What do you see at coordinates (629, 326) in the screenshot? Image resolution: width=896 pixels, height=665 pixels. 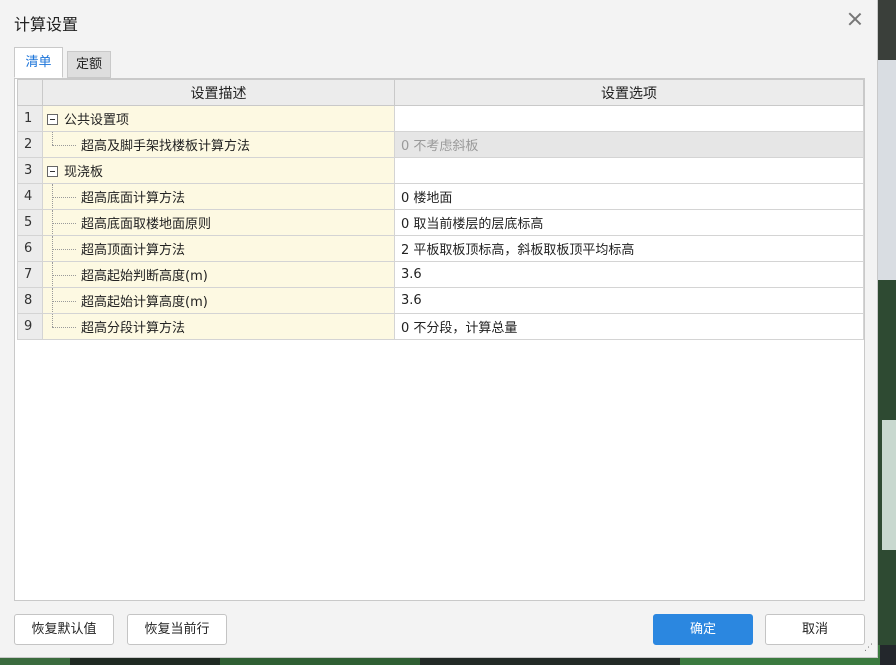 I see `row-option: 0 不分段，计算总量` at bounding box center [629, 326].